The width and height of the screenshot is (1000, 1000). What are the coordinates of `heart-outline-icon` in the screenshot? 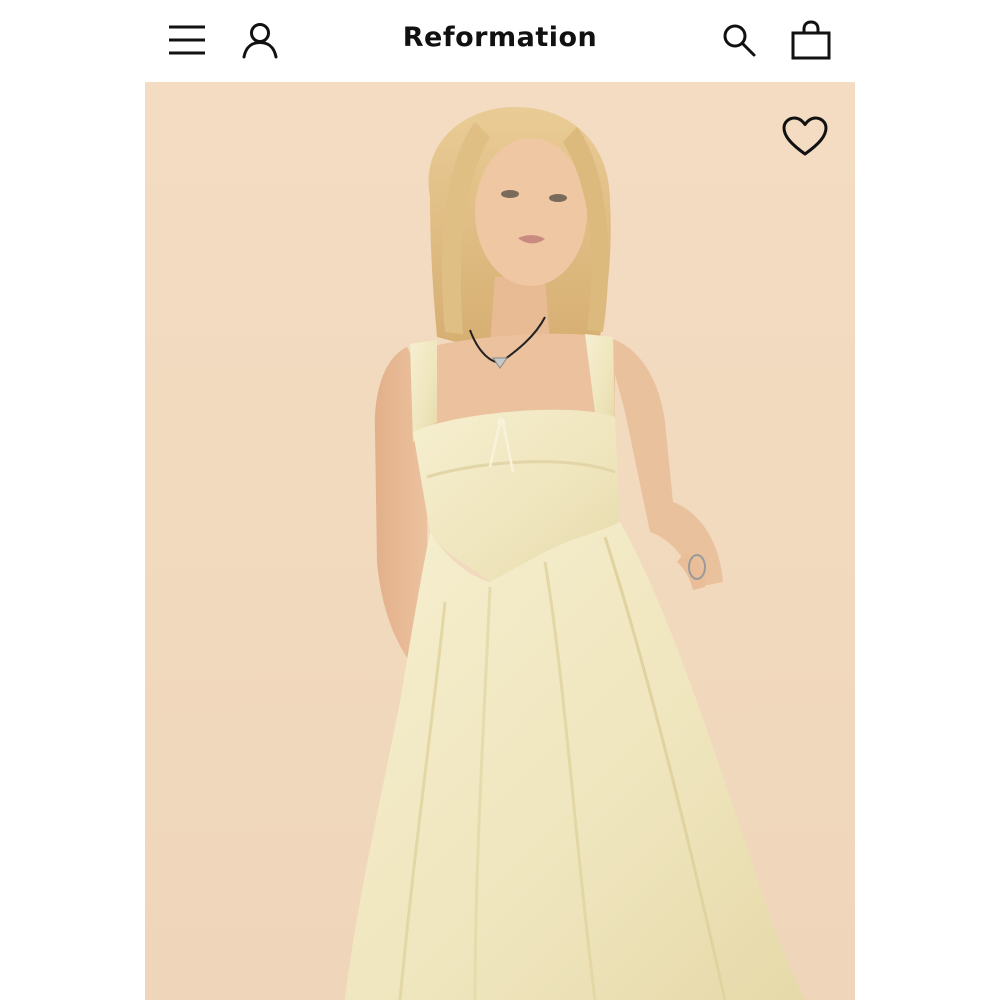 It's located at (805, 136).